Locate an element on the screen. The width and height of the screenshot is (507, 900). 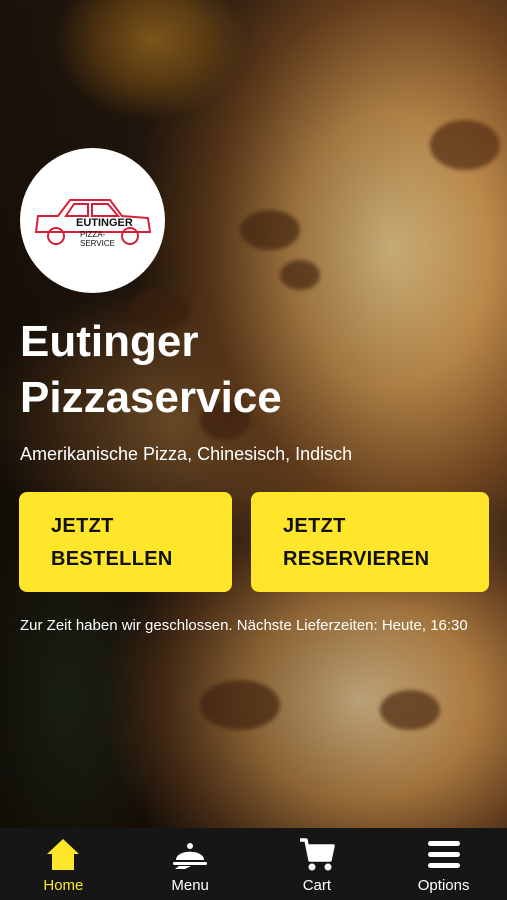
tab-home: Home is located at coordinates (63, 861).